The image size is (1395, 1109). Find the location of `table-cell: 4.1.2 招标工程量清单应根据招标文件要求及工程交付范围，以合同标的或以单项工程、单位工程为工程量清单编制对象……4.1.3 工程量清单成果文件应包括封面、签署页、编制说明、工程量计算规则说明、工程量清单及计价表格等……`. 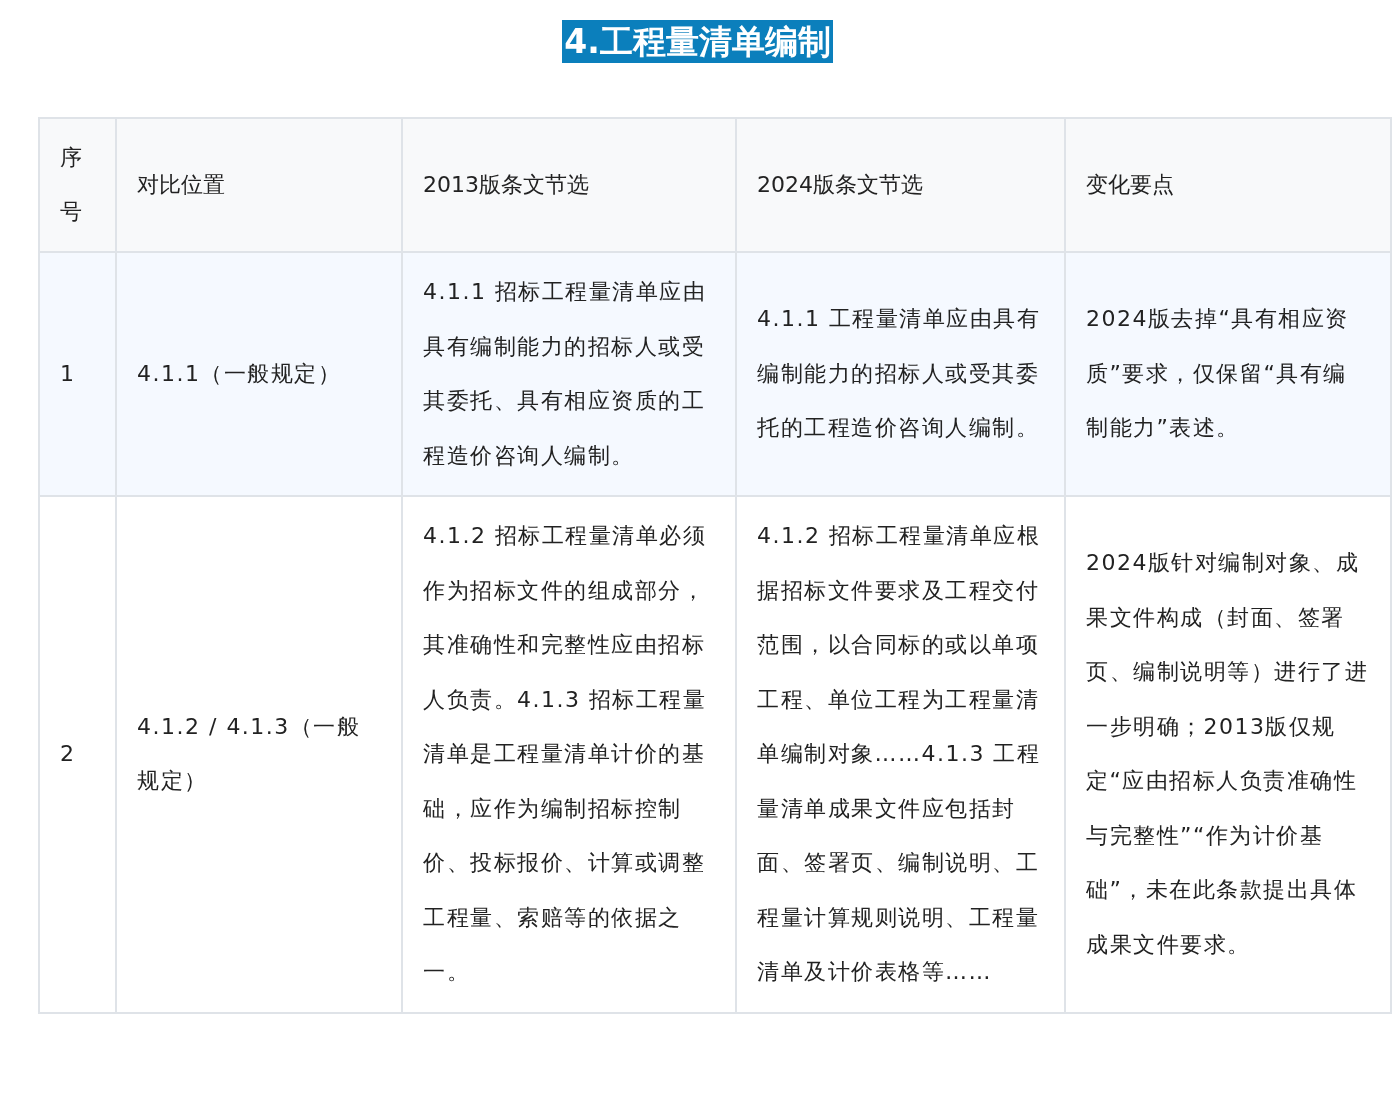

table-cell: 4.1.2 招标工程量清单应根据招标文件要求及工程交付范围，以合同标的或以单项工程、单位工程为工程量清单编制对象……4.1.3 工程量清单成果文件应包括封面、签署页、编制说明、工程量计算规则说明、工程量清单及计价表格等…… is located at coordinates (900, 754).